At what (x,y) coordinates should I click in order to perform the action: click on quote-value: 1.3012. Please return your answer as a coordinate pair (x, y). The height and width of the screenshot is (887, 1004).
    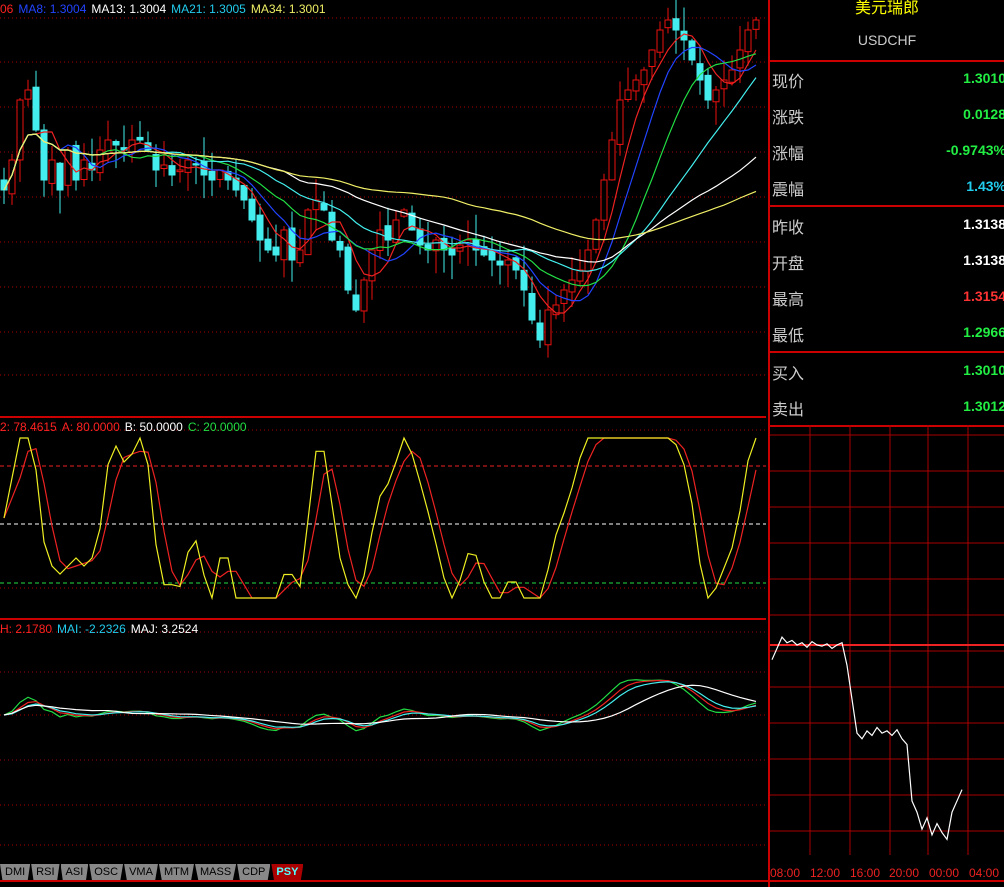
    Looking at the image, I should click on (983, 406).